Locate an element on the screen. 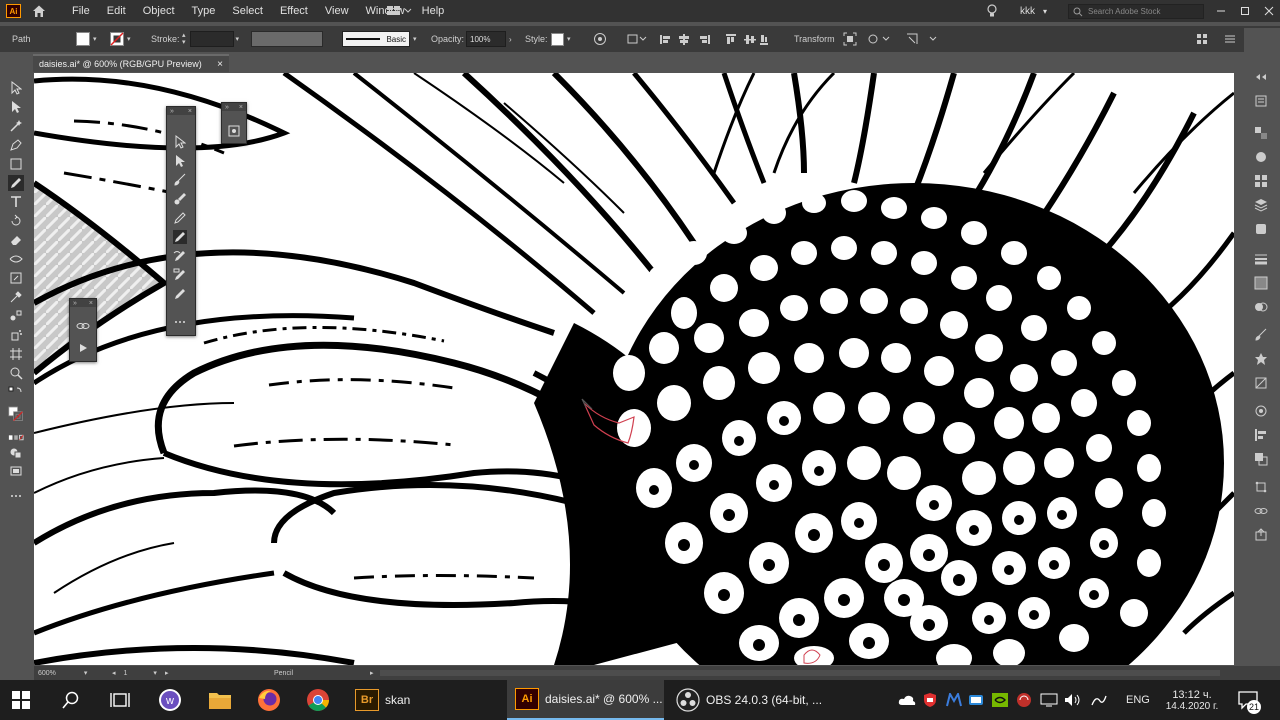 The width and height of the screenshot is (1280, 720). asset-export-icon is located at coordinates (1261, 535).